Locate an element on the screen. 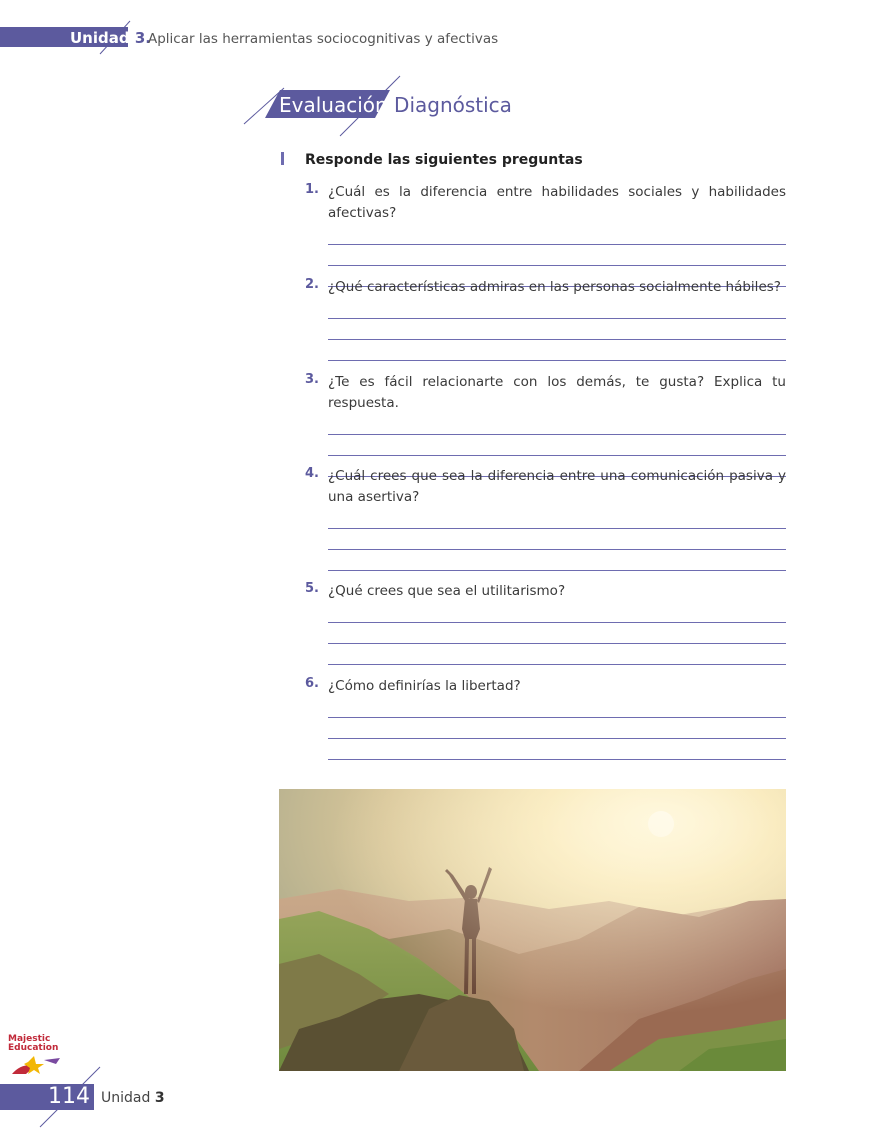 The image size is (892, 1147). header-unit-label: Unidad 3. is located at coordinates (110, 38).